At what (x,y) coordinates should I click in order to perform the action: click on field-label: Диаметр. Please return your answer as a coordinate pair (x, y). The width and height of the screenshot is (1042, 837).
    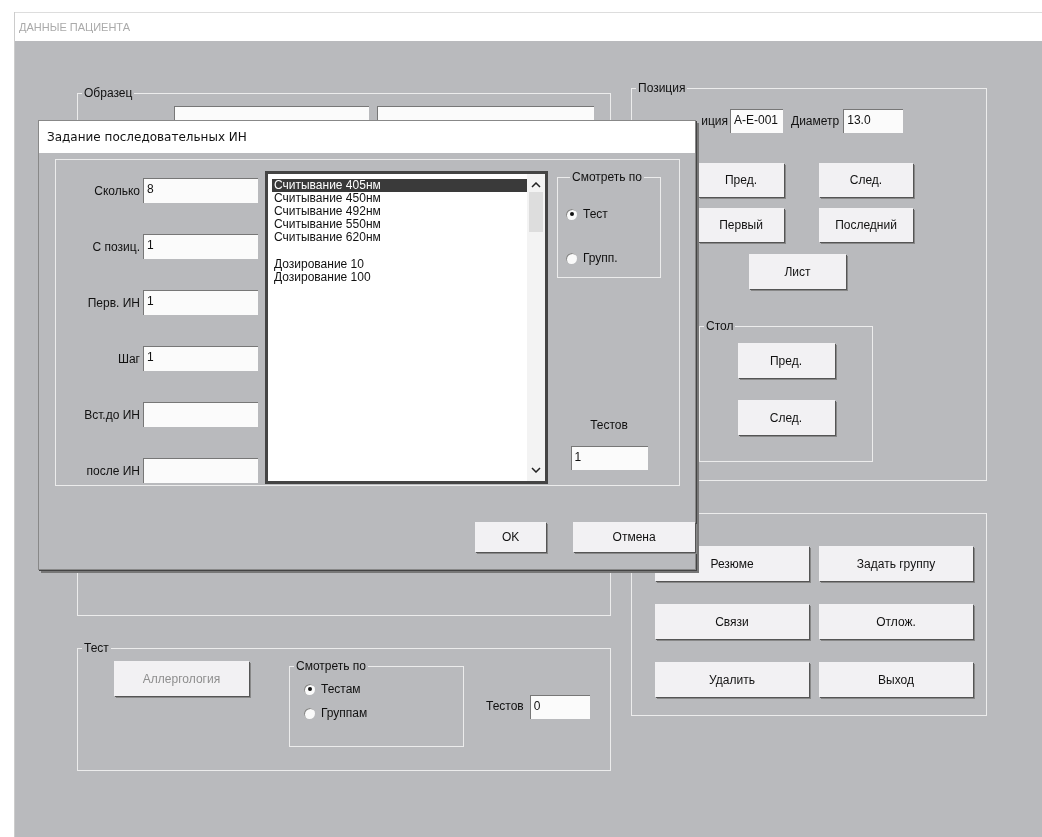
    Looking at the image, I should click on (815, 121).